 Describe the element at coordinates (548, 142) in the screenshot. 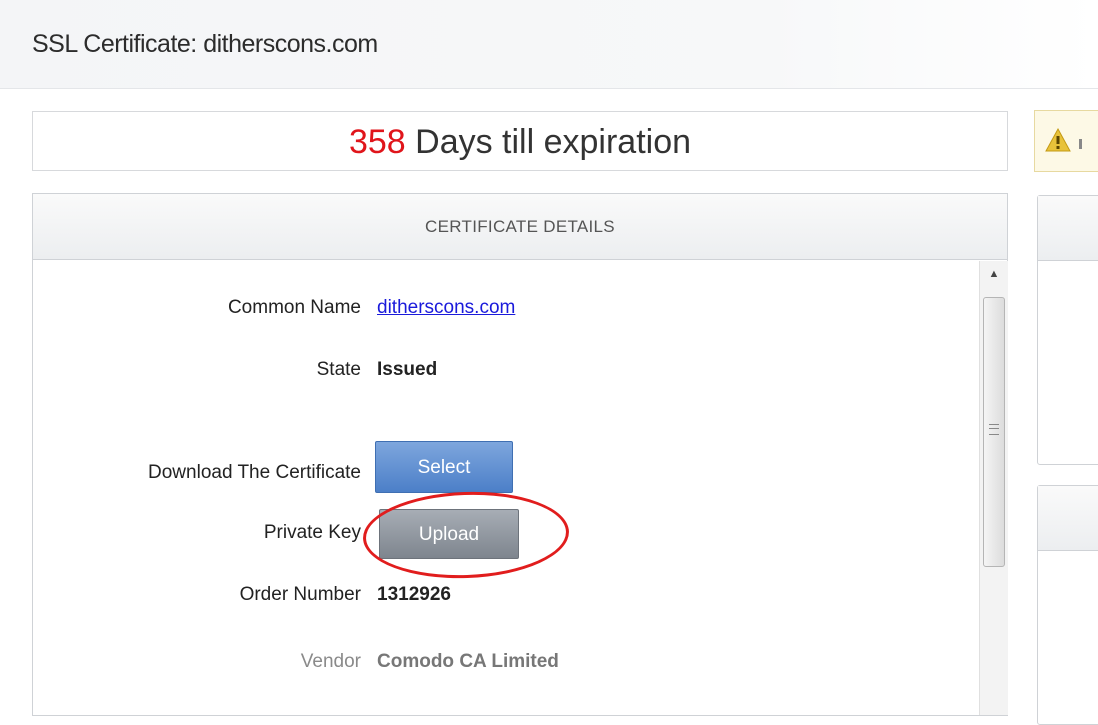

I see `expiration-text: Days till expiration` at that location.